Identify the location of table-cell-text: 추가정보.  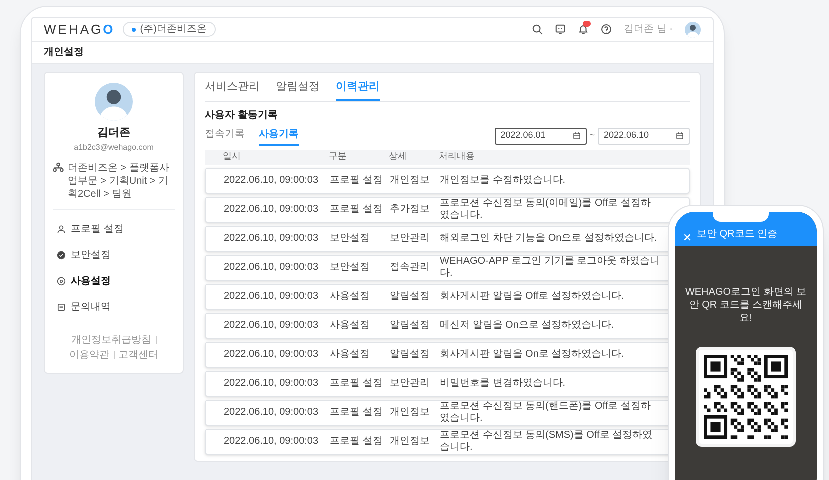
(410, 210).